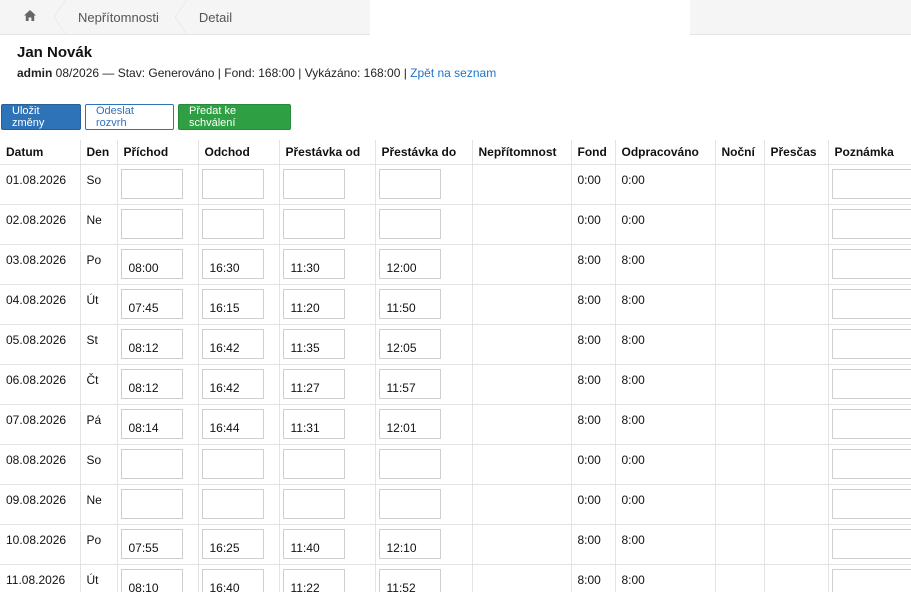 The image size is (911, 592). I want to click on breadcrumb-home, so click(30, 17).